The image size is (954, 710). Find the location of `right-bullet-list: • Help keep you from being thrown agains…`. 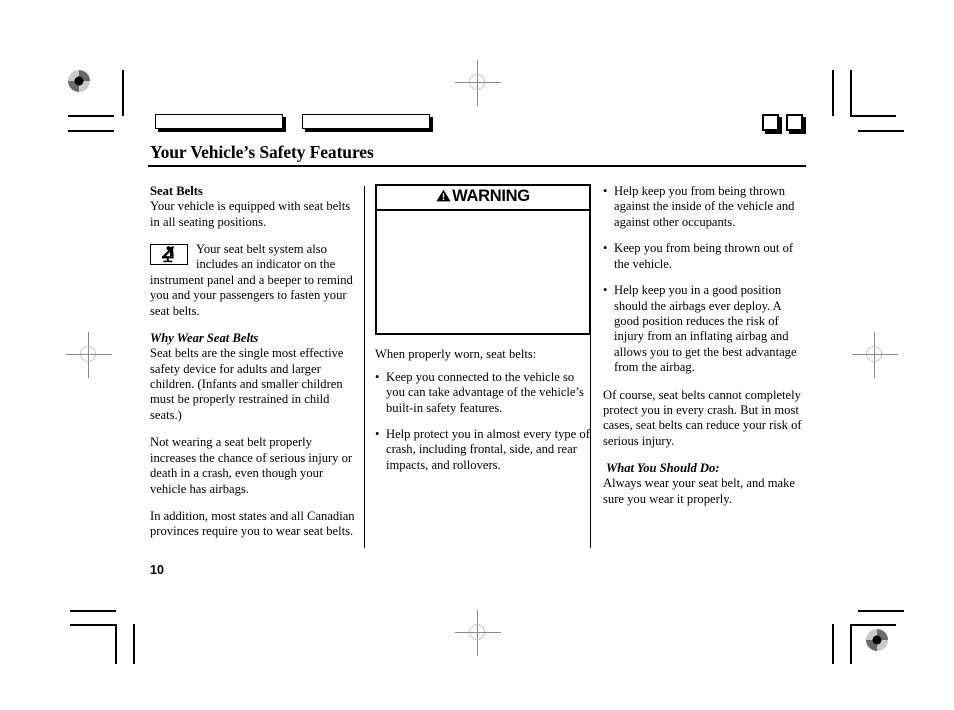

right-bullet-list: • Help keep you from being thrown agains… is located at coordinates (705, 280).